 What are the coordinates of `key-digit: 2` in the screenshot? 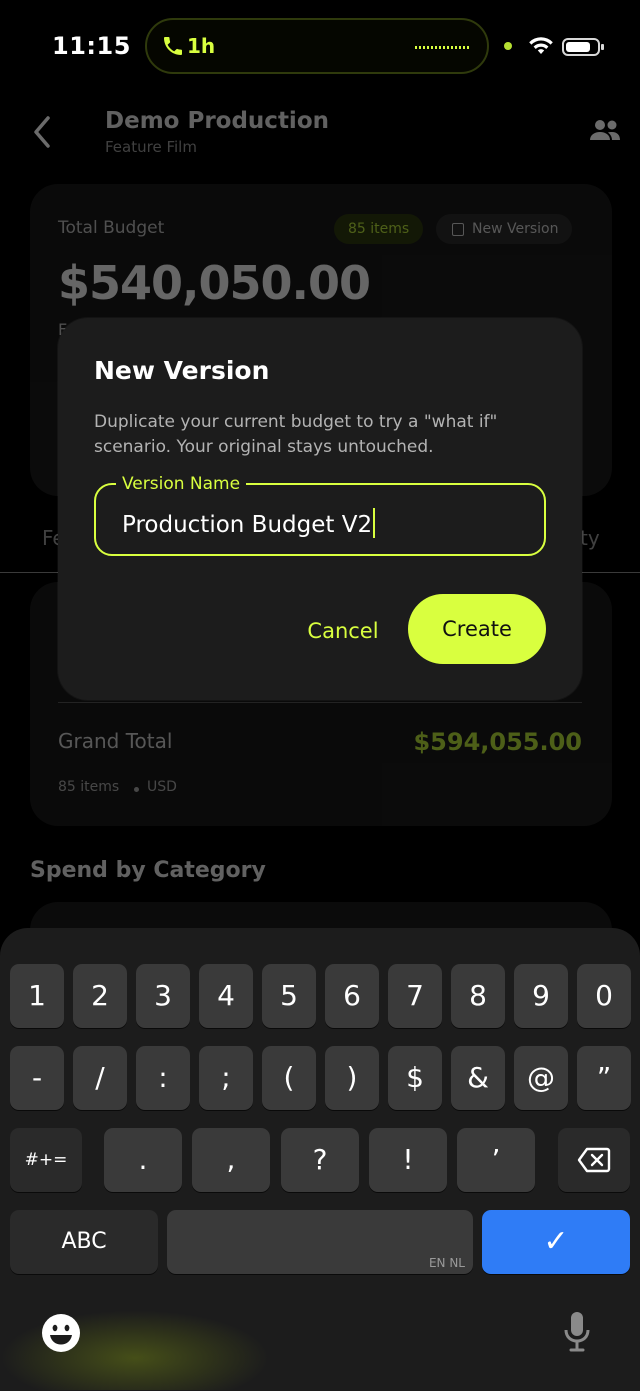 It's located at (100, 996).